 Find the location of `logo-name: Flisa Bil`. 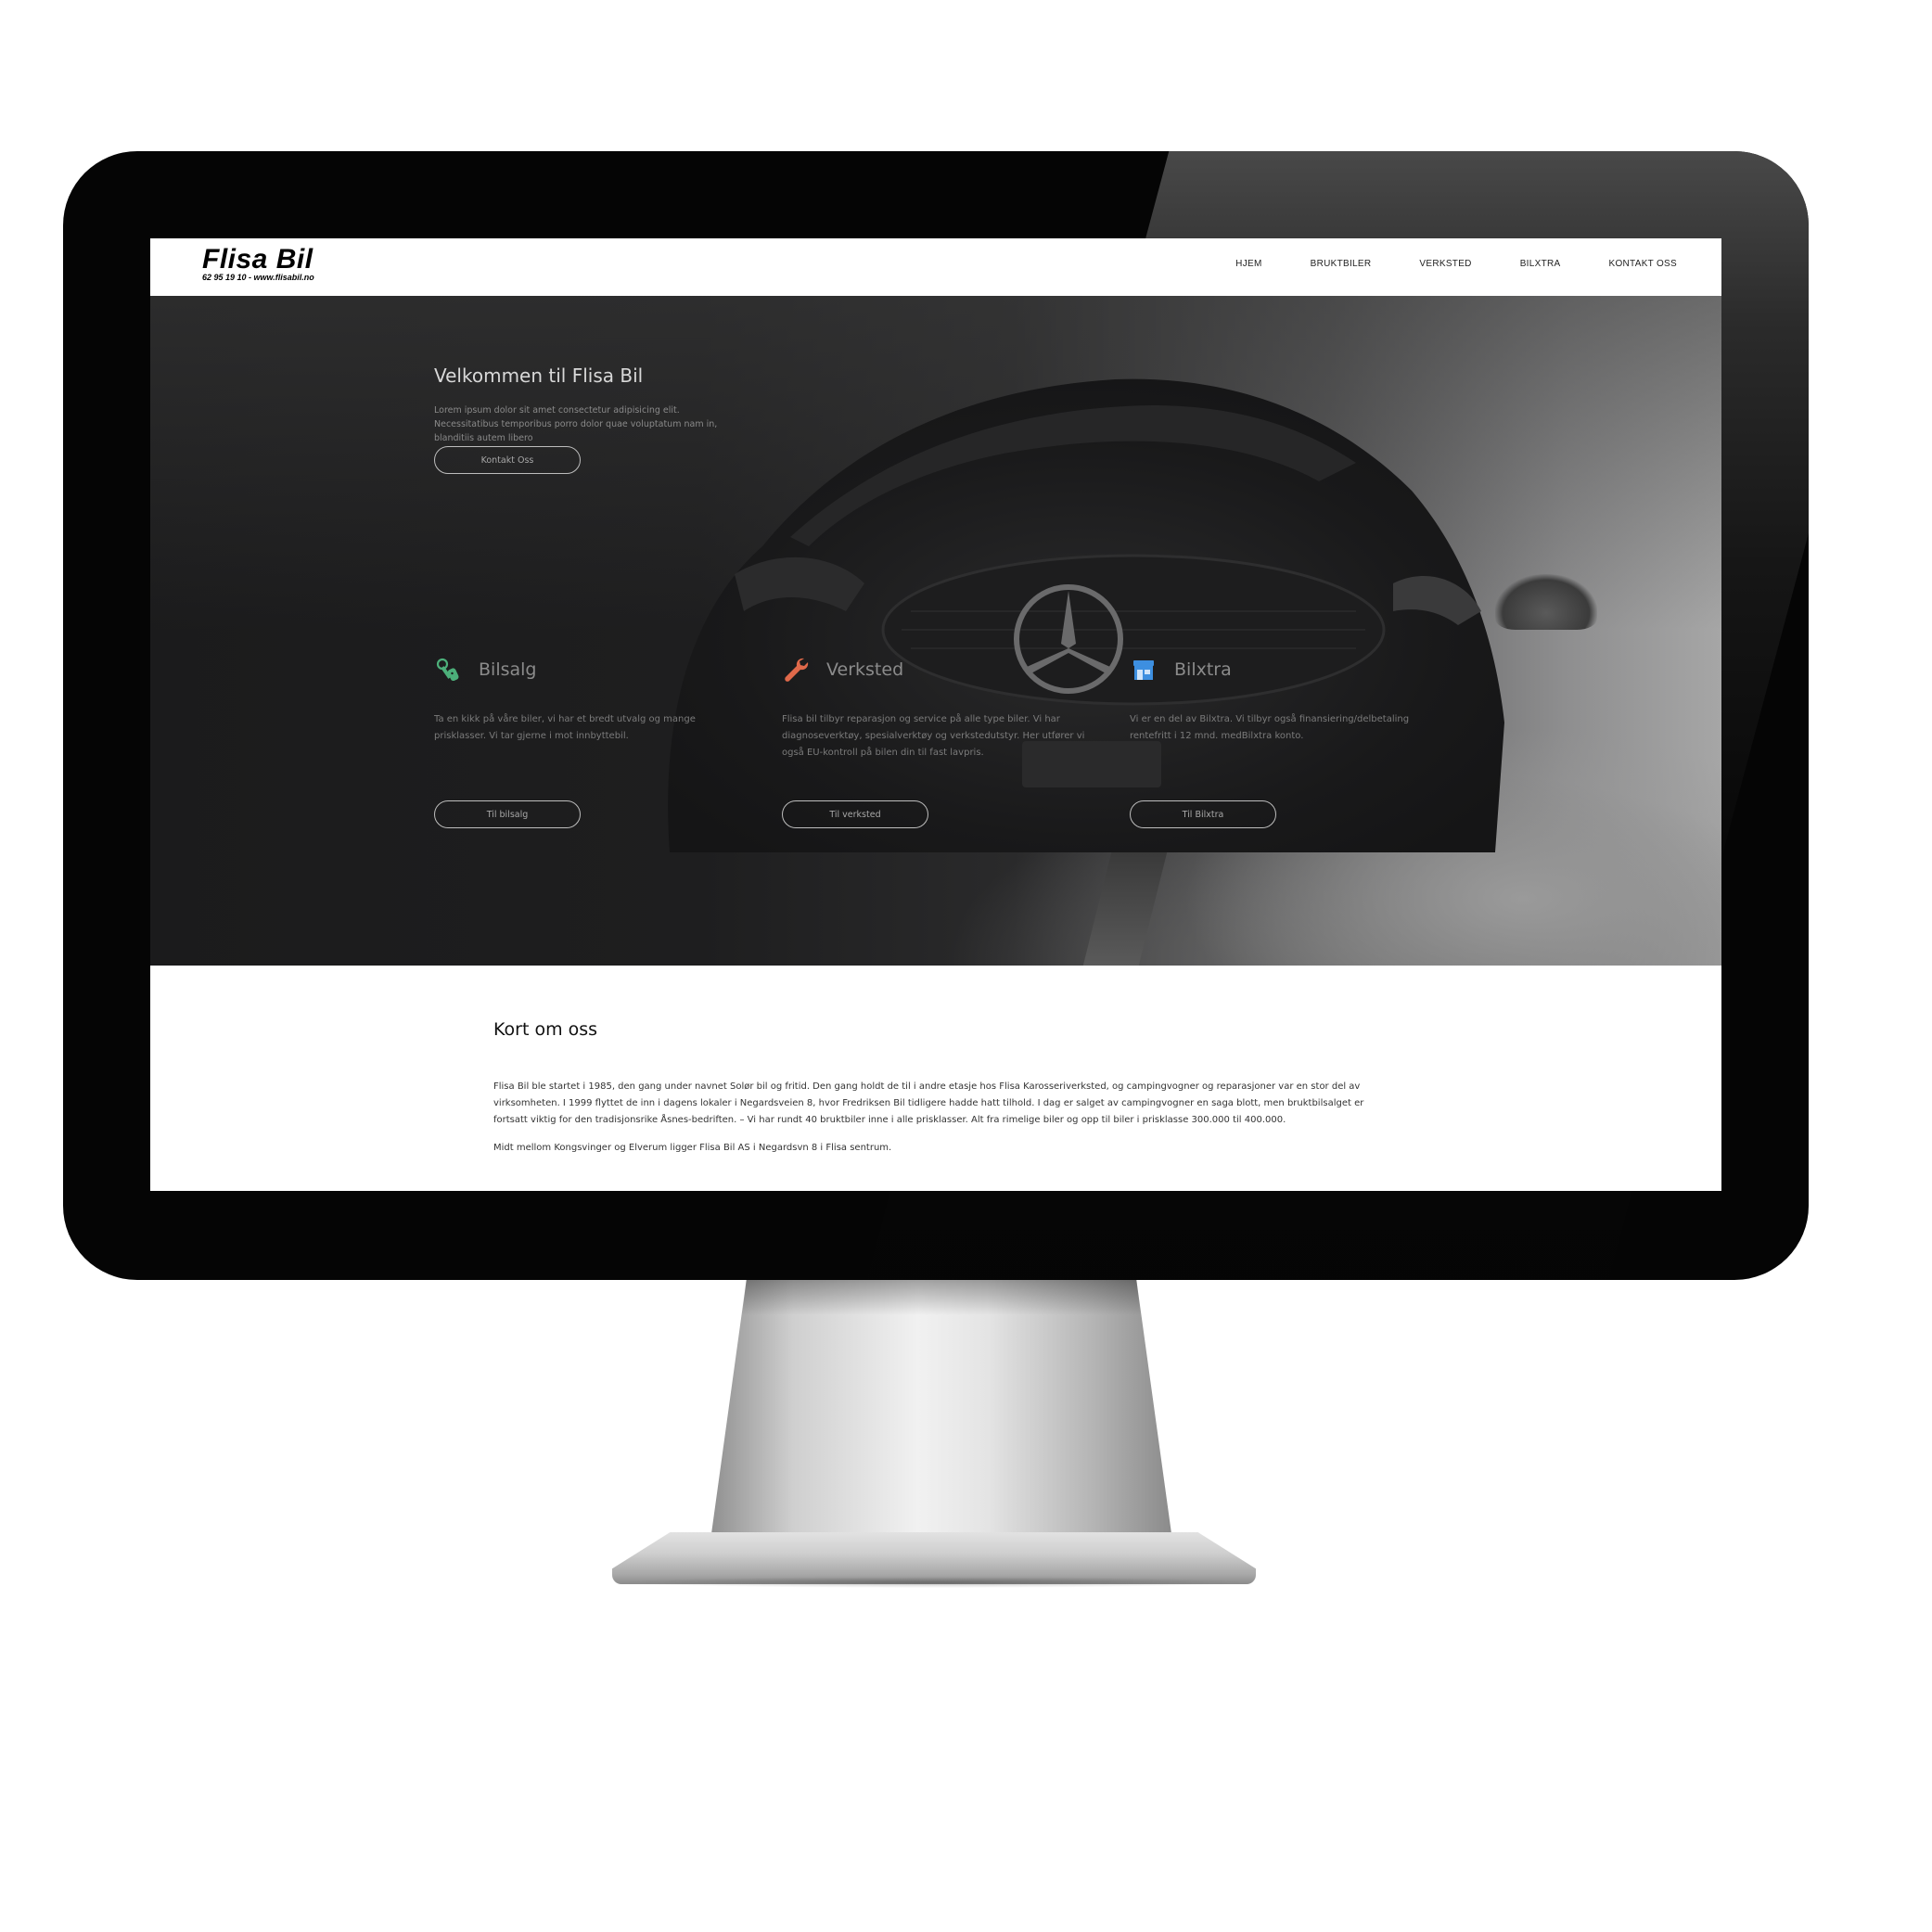

logo-name: Flisa Bil is located at coordinates (257, 259).